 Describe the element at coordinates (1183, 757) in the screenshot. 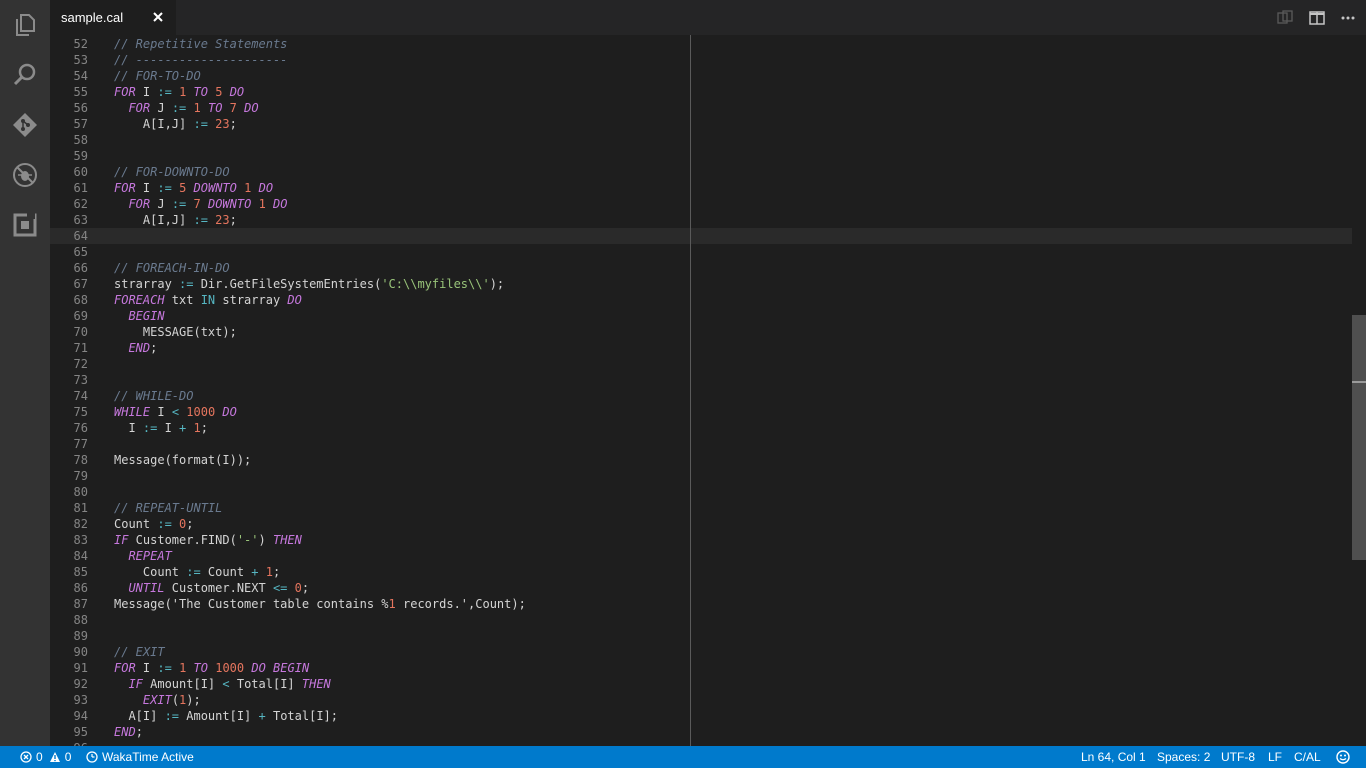

I see `indentation-selector: Spaces: 2` at that location.